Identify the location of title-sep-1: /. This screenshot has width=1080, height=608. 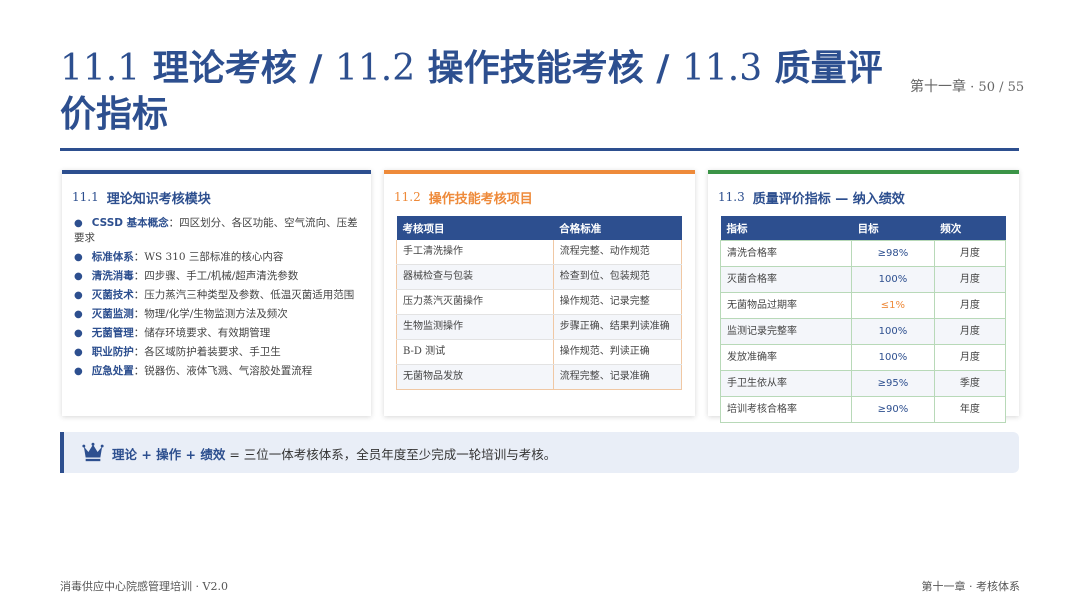
(316, 68).